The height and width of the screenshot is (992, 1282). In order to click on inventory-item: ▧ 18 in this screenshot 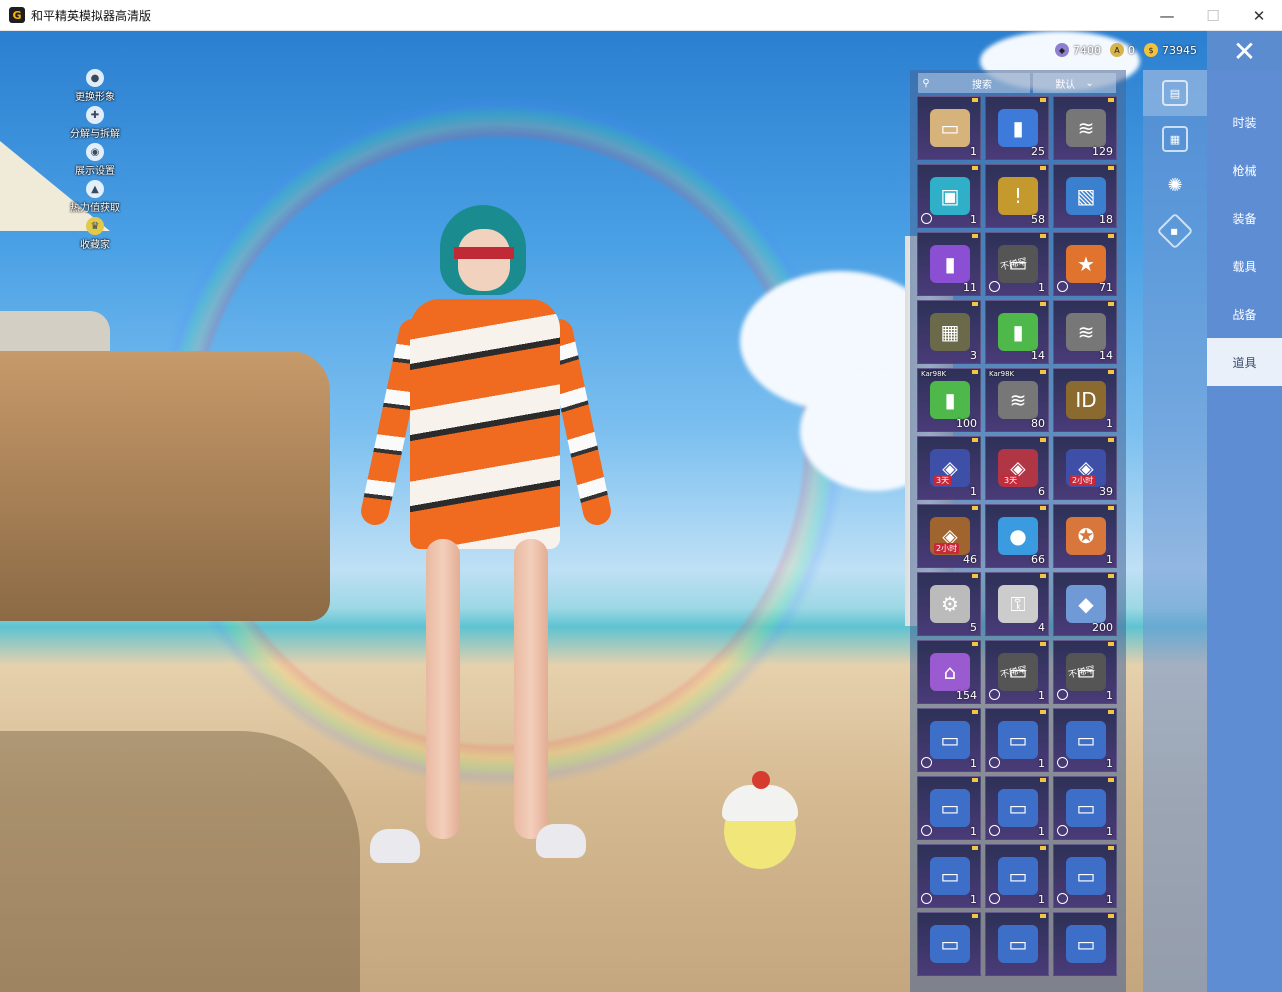, I will do `click(1085, 196)`.